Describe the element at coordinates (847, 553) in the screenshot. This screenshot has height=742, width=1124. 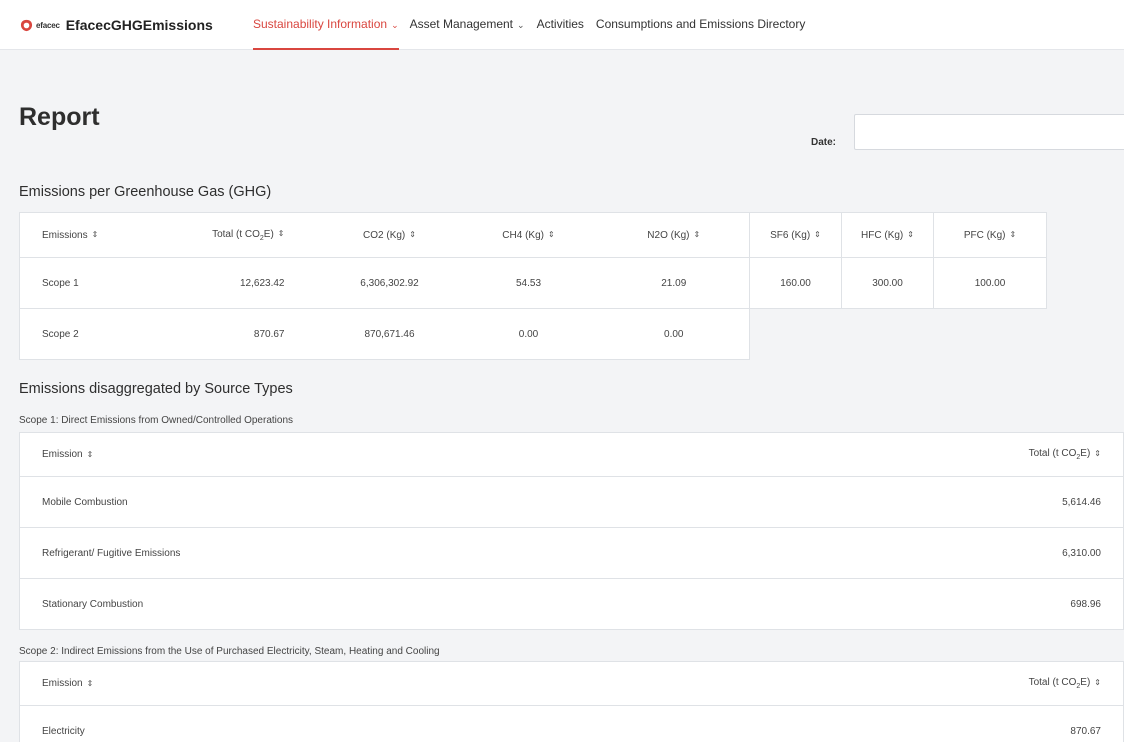
I see `cell-total: 6,310.00` at that location.